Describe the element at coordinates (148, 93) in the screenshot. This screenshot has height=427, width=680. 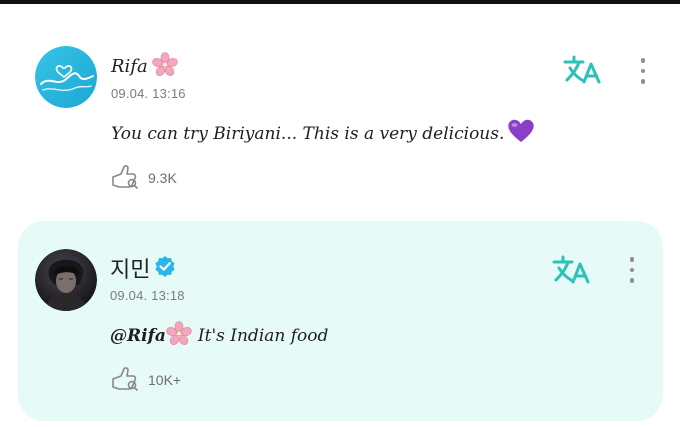
I see `timestamp: 09.04. 13:16` at that location.